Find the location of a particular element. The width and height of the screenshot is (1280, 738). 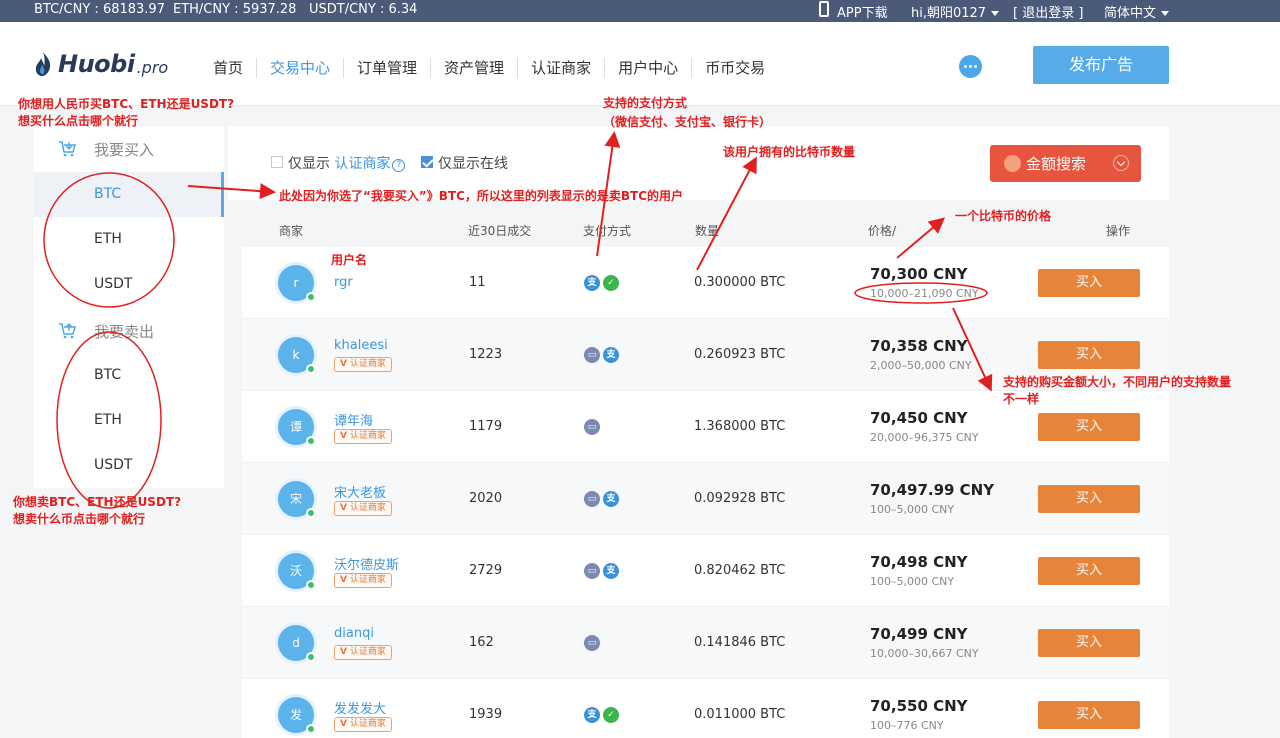

help-icon: ? is located at coordinates (399, 165).